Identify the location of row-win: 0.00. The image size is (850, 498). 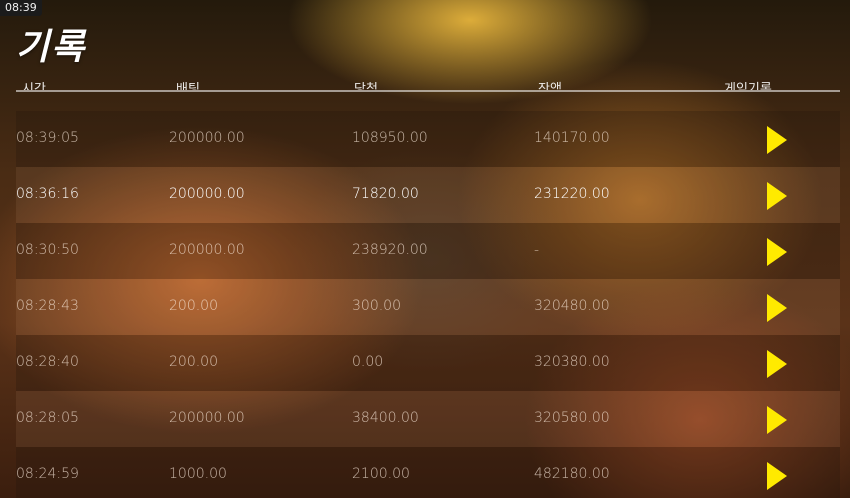
(368, 362).